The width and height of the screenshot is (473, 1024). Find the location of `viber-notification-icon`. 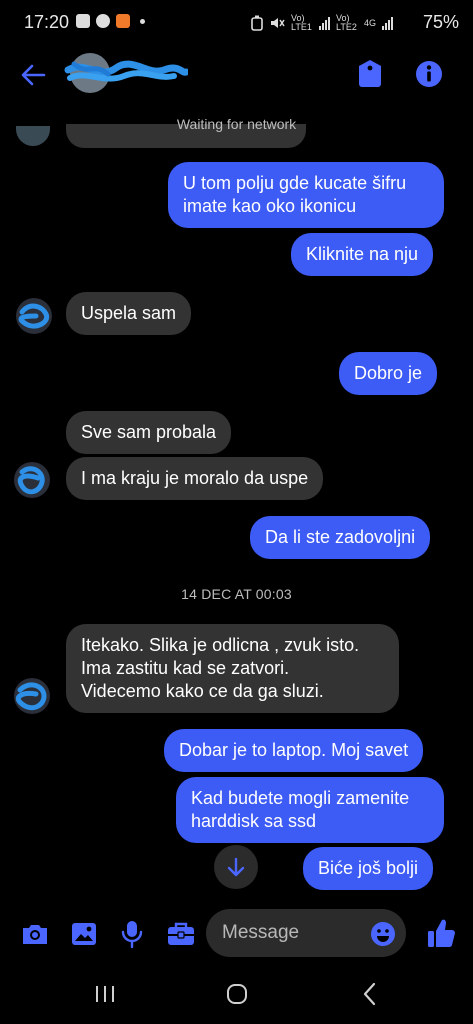

viber-notification-icon is located at coordinates (103, 21).